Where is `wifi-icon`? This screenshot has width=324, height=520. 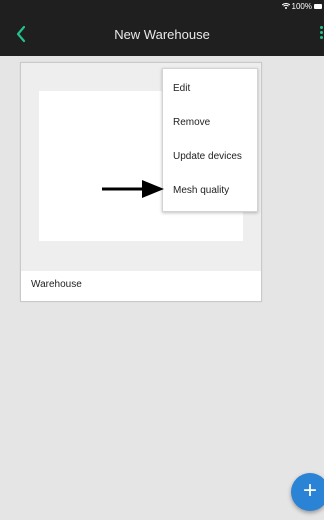
wifi-icon is located at coordinates (285, 6).